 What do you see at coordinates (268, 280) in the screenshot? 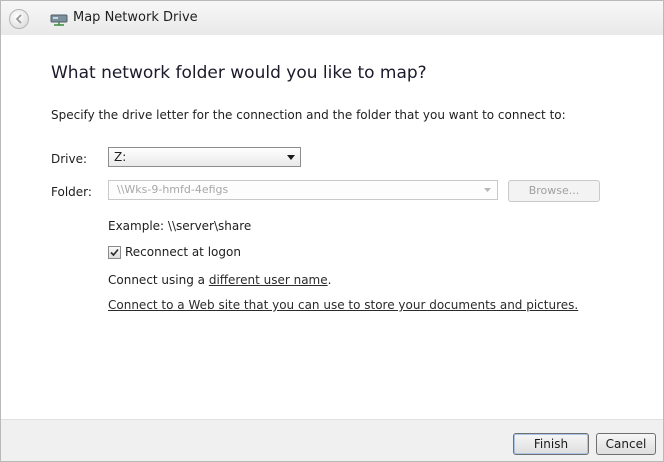
I see `different-user-name-link: different user name` at bounding box center [268, 280].